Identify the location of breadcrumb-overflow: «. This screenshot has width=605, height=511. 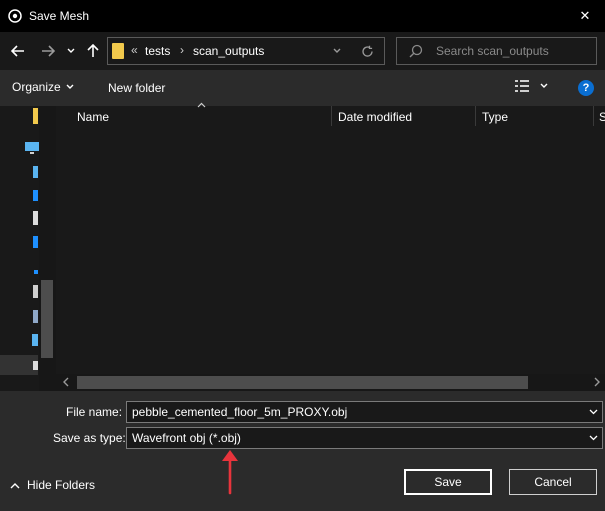
(134, 50).